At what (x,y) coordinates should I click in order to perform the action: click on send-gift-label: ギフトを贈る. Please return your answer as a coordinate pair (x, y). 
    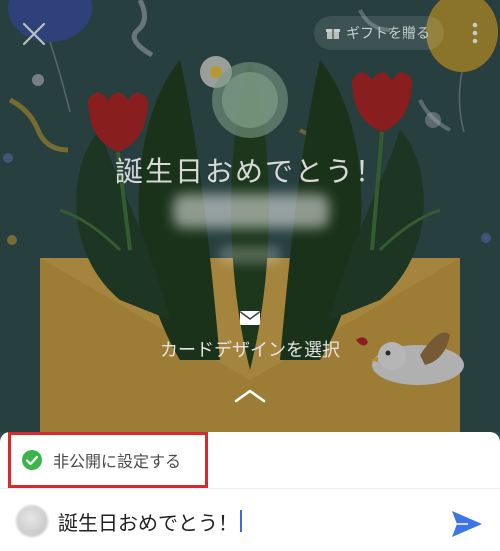
    Looking at the image, I should click on (388, 34).